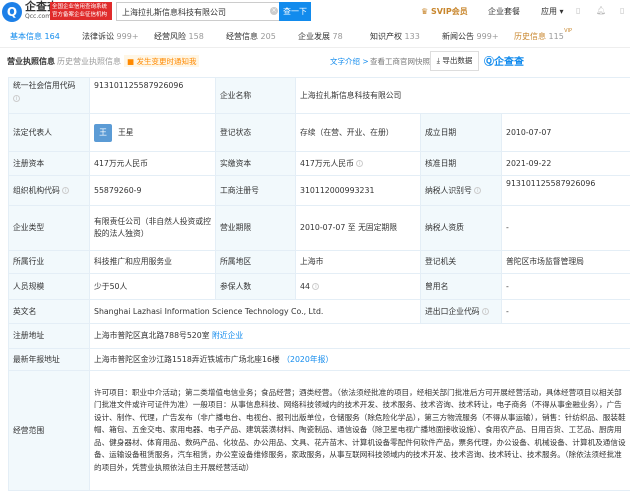 Image resolution: width=630 pixels, height=491 pixels. What do you see at coordinates (153, 262) in the screenshot?
I see `industry-value: 科技推广和应用服务业` at bounding box center [153, 262].